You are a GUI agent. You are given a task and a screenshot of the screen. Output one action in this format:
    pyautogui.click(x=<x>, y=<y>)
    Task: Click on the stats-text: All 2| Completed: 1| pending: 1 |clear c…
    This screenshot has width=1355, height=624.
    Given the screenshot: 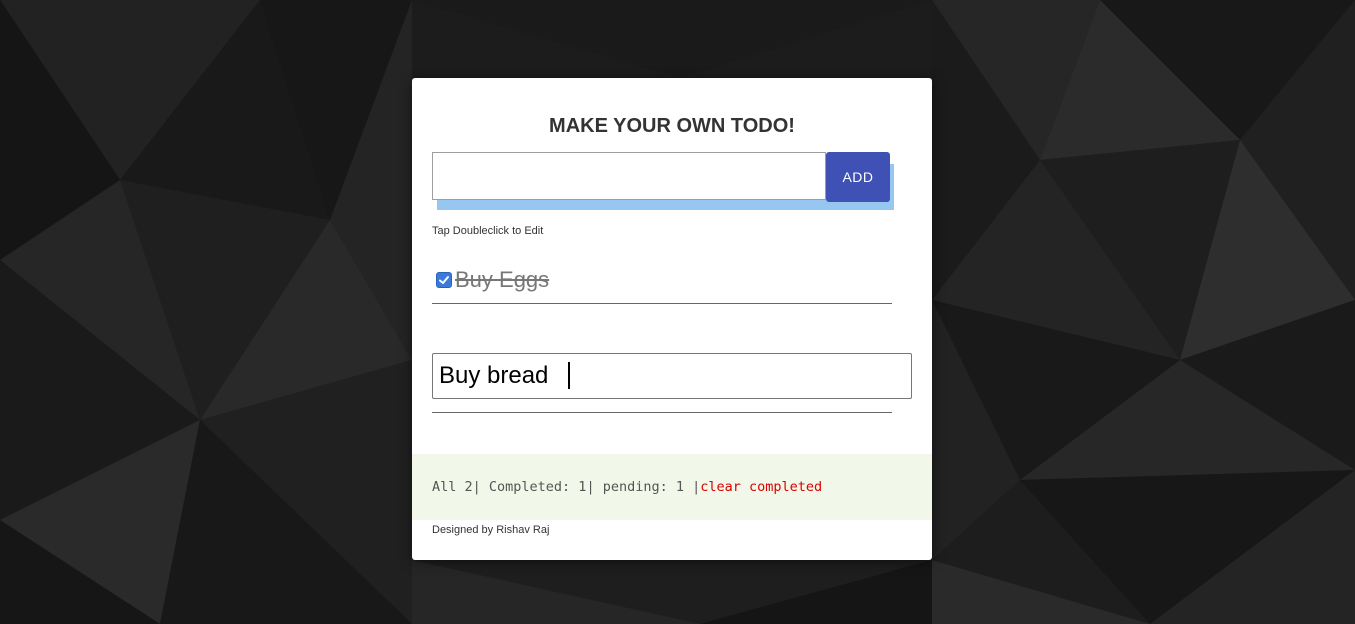 What is the action you would take?
    pyautogui.click(x=627, y=487)
    